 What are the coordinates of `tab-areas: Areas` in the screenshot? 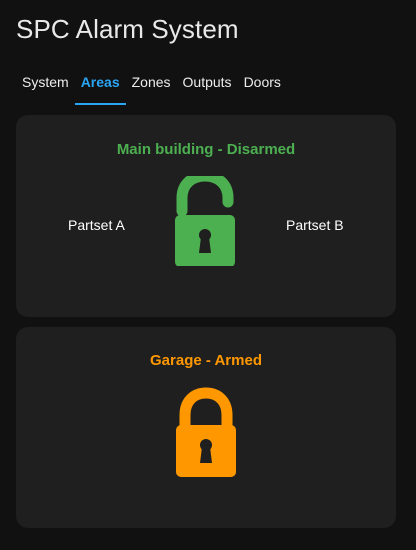 It's located at (100, 89).